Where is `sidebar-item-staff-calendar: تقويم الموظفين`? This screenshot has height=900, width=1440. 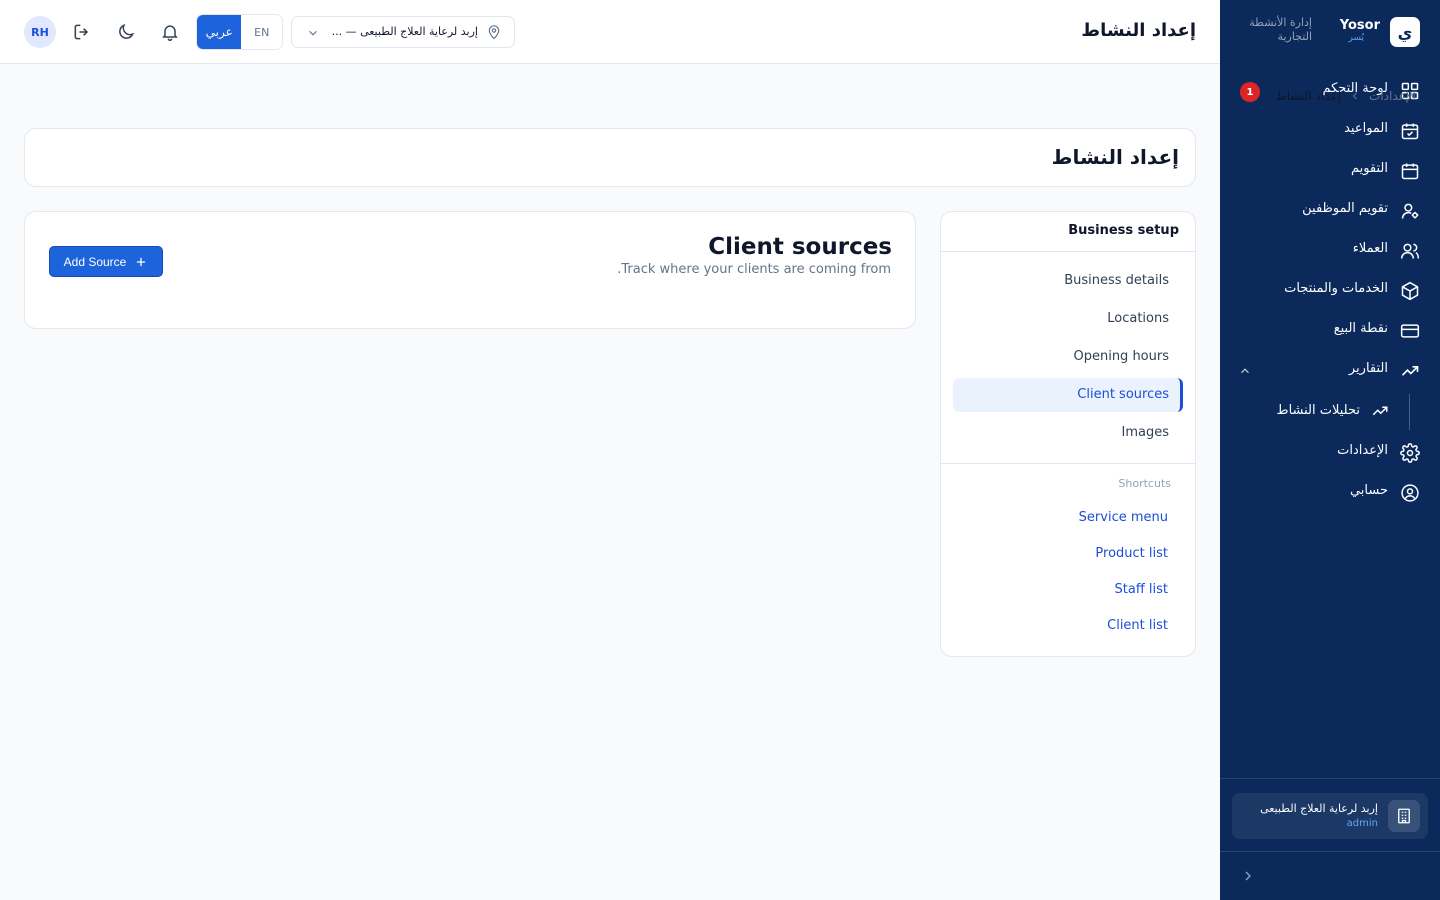
sidebar-item-staff-calendar: تقويم الموظفين is located at coordinates (1330, 212).